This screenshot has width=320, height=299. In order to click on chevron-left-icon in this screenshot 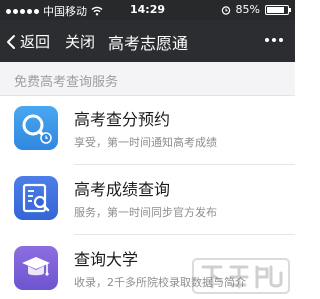, I will do `click(11, 41)`.